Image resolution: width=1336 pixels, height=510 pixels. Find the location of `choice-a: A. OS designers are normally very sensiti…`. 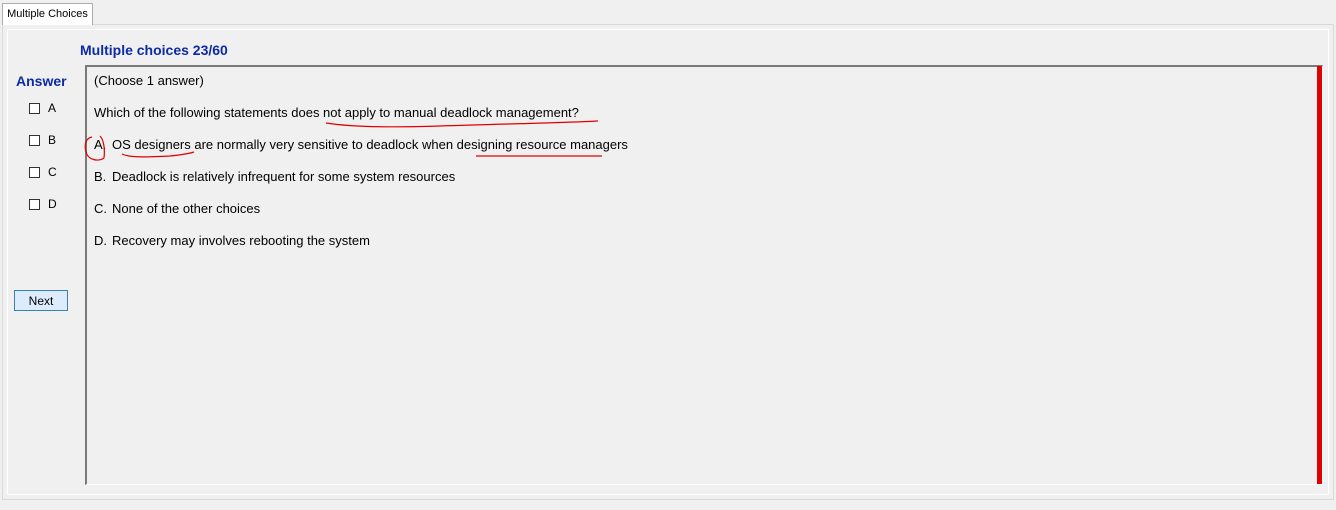

choice-a: A. OS designers are normally very sensiti… is located at coordinates (361, 144).